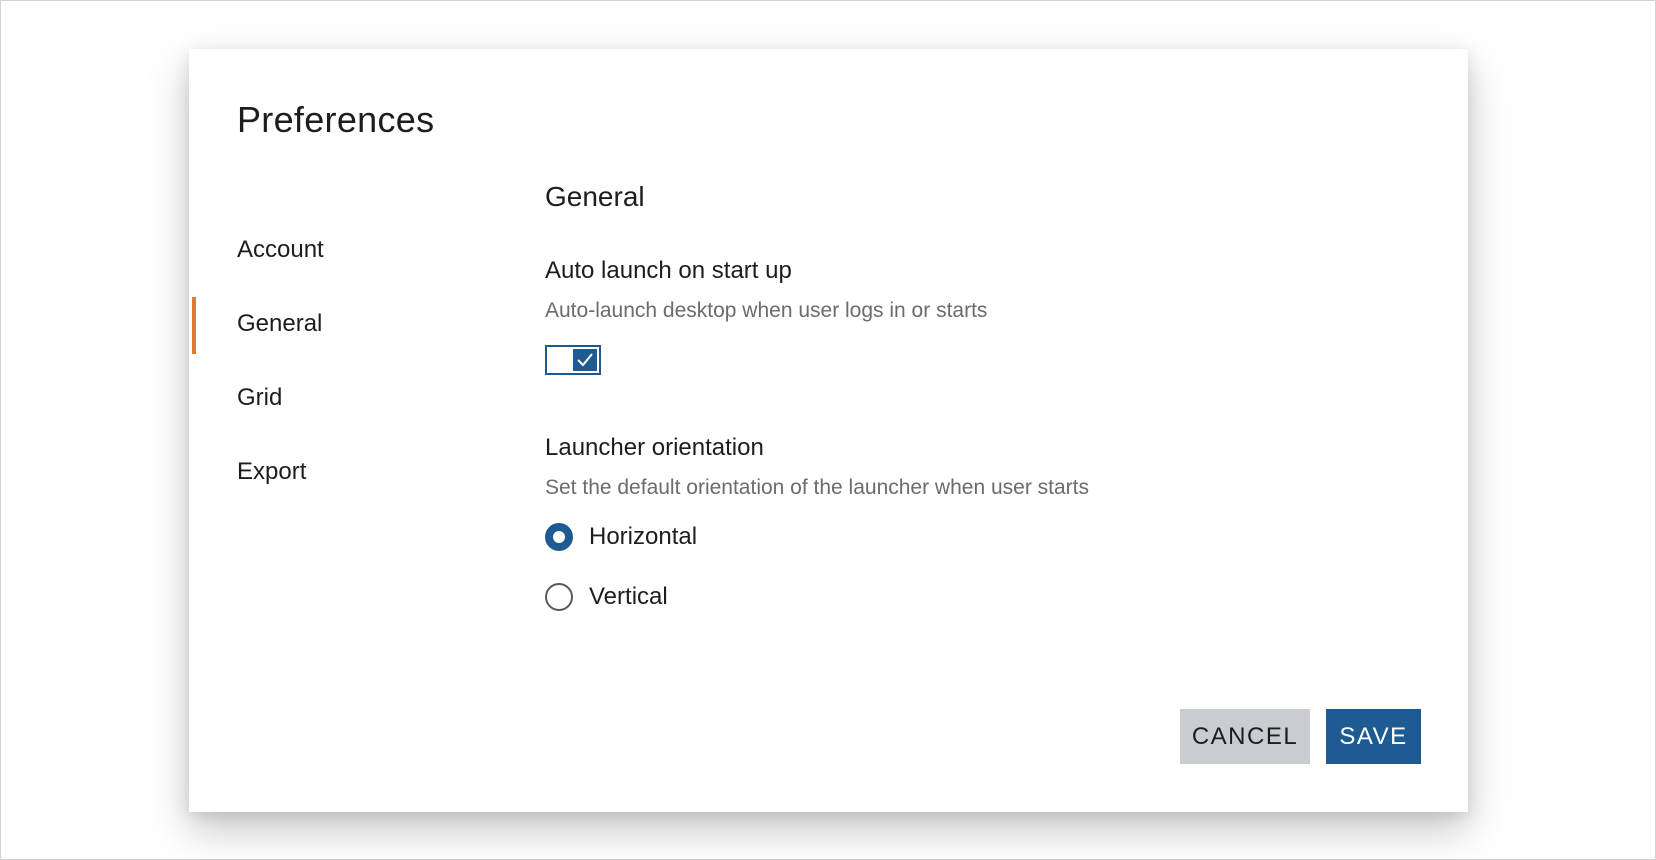 The height and width of the screenshot is (860, 1656). Describe the element at coordinates (1373, 736) in the screenshot. I see `save-button: SAVE` at that location.